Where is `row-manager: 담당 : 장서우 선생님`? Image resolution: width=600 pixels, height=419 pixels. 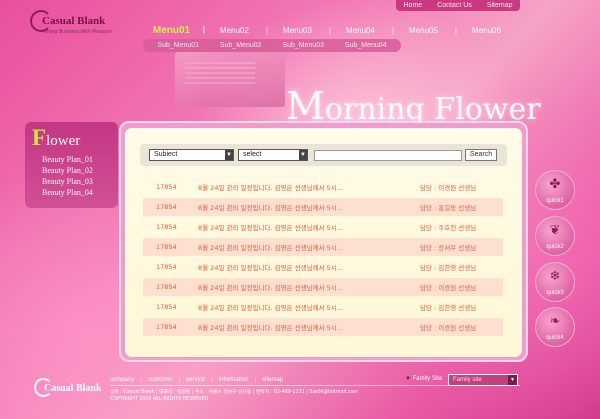 row-manager: 담당 : 장서우 선생님 is located at coordinates (448, 248).